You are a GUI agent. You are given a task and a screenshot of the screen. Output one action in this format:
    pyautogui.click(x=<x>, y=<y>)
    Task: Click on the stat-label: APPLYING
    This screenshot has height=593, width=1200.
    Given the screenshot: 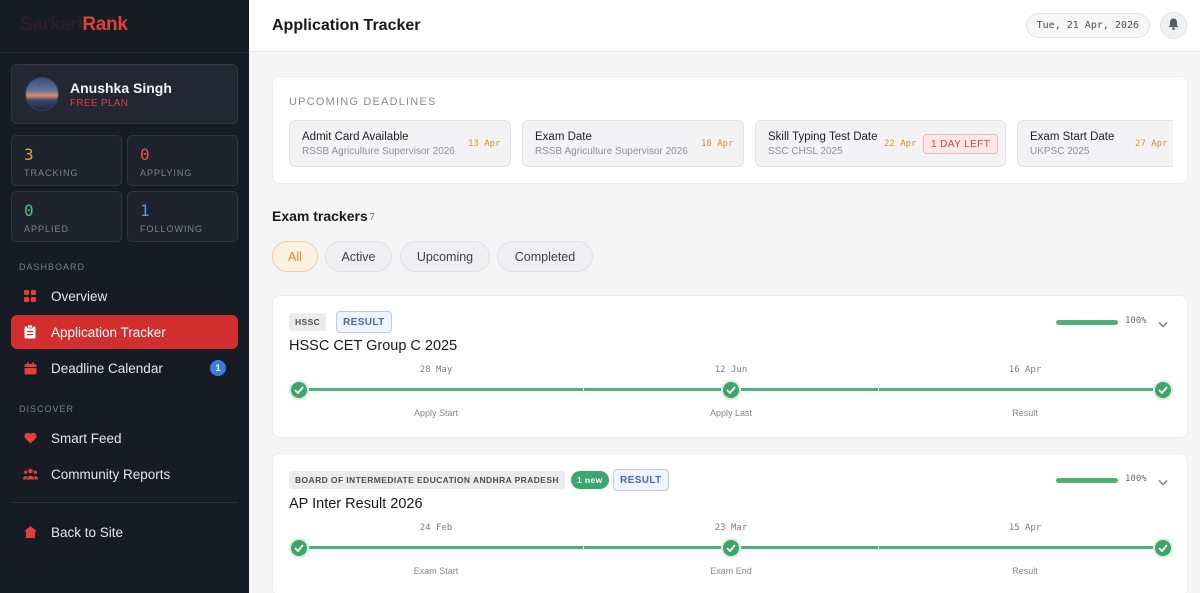 What is the action you would take?
    pyautogui.click(x=166, y=173)
    